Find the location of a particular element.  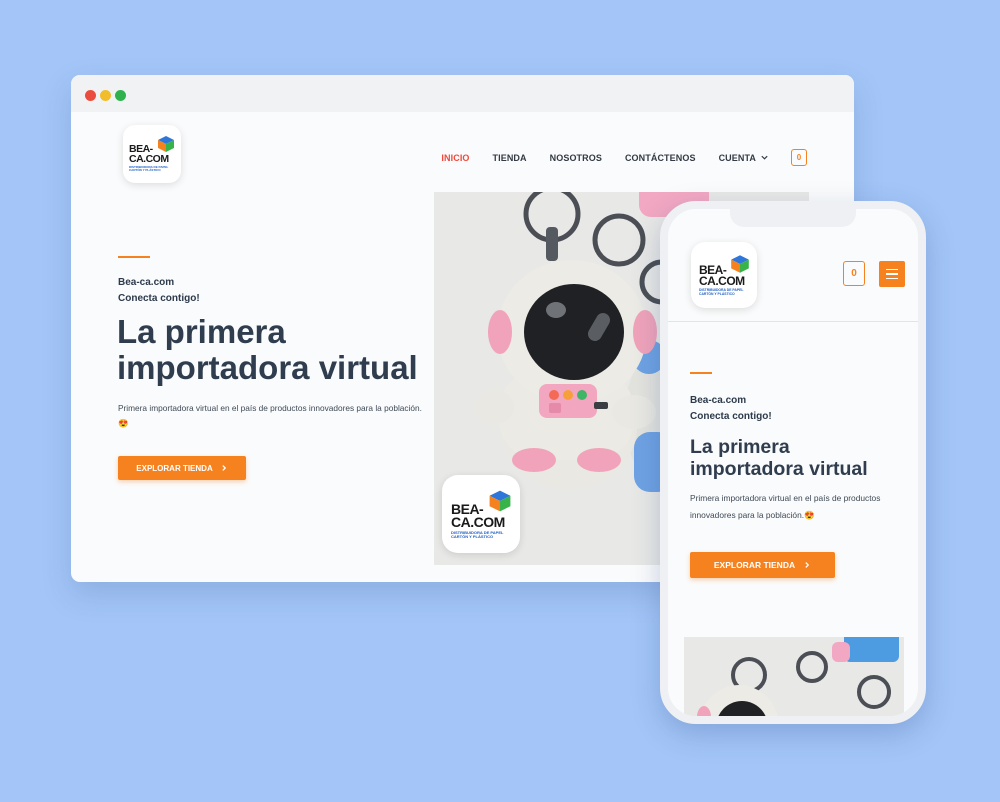

mobile-hero-tagline: Conecta contigo! is located at coordinates (731, 416).